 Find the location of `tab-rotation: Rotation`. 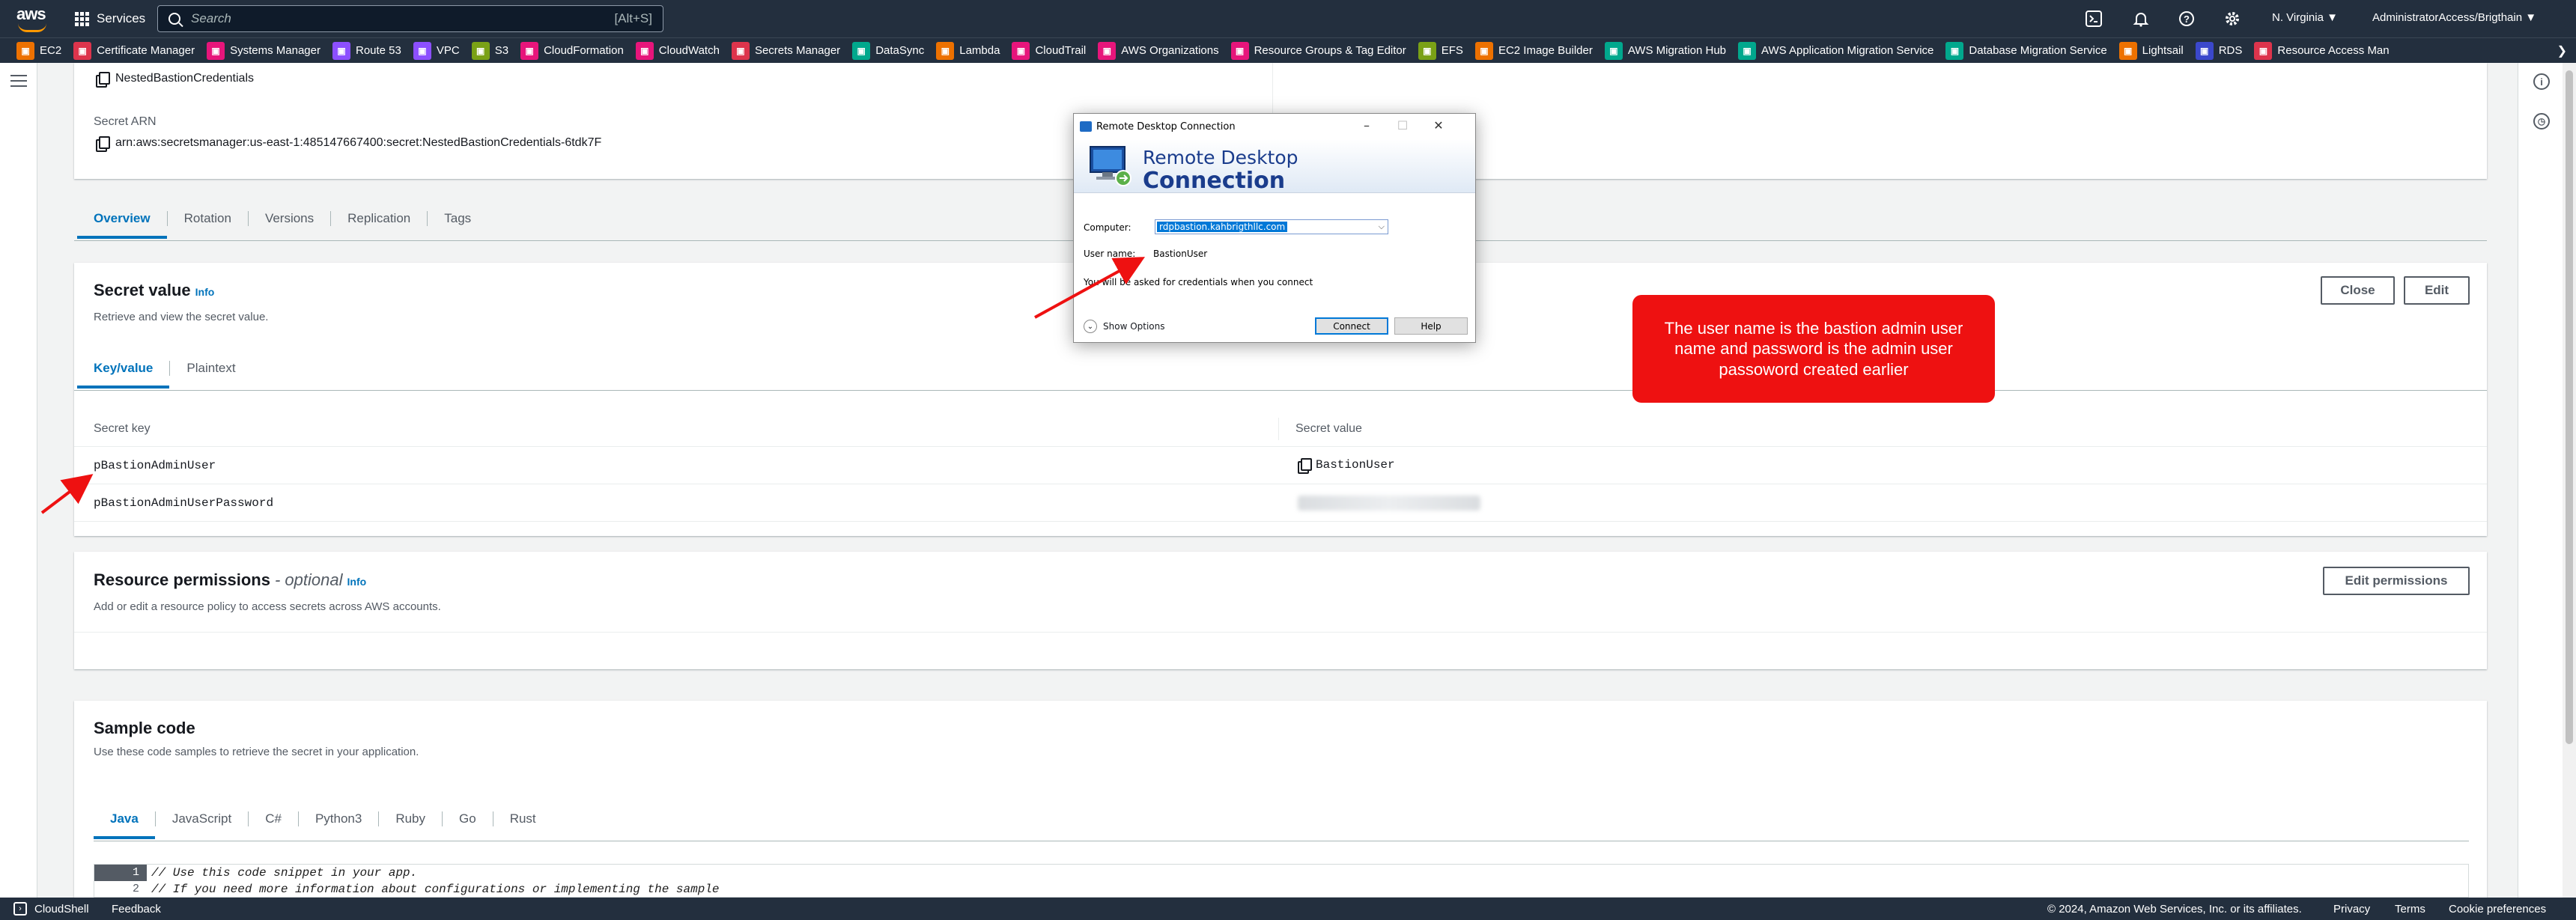

tab-rotation: Rotation is located at coordinates (207, 218).